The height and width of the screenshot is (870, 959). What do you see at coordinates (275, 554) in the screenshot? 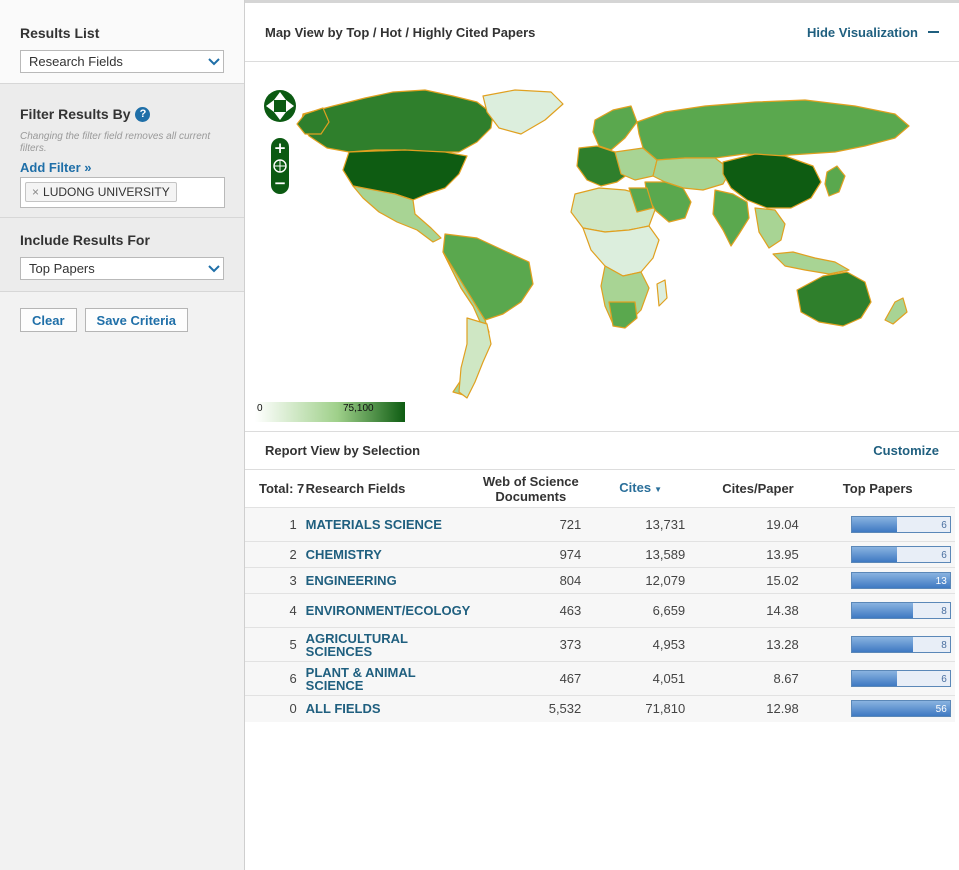
I see `row-rank: 2` at bounding box center [275, 554].